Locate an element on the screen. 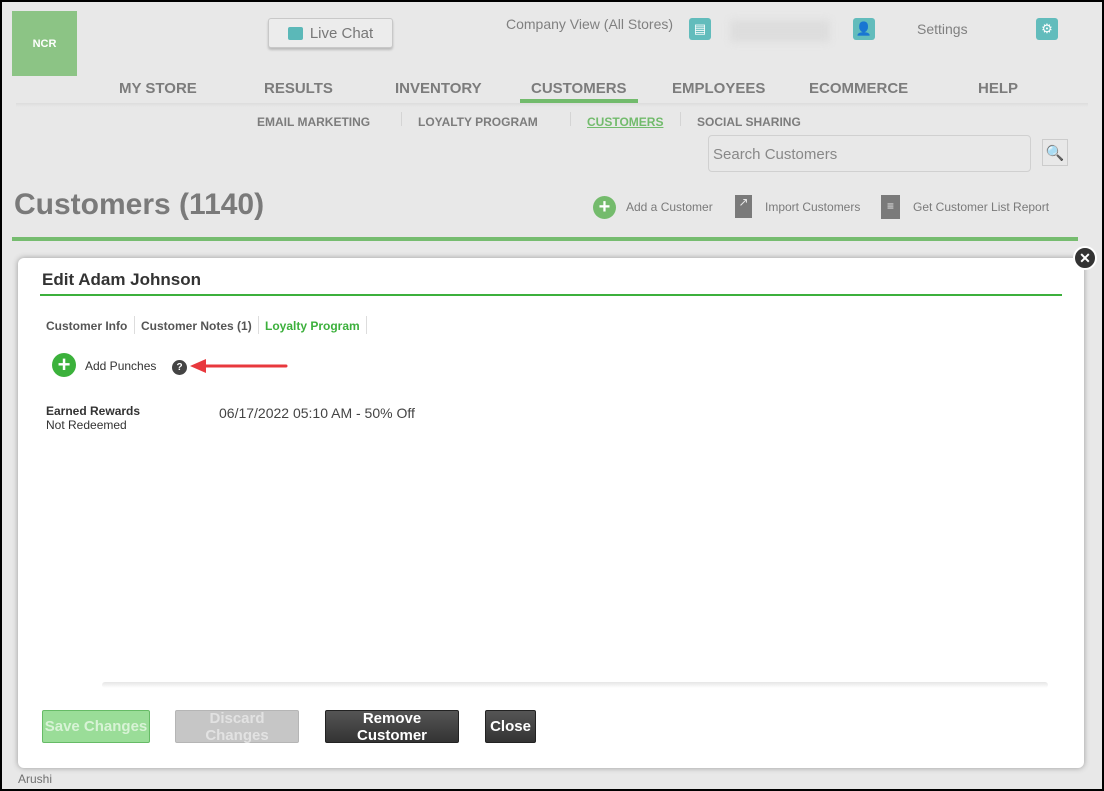  save-changes-button: Save Changes is located at coordinates (96, 726).